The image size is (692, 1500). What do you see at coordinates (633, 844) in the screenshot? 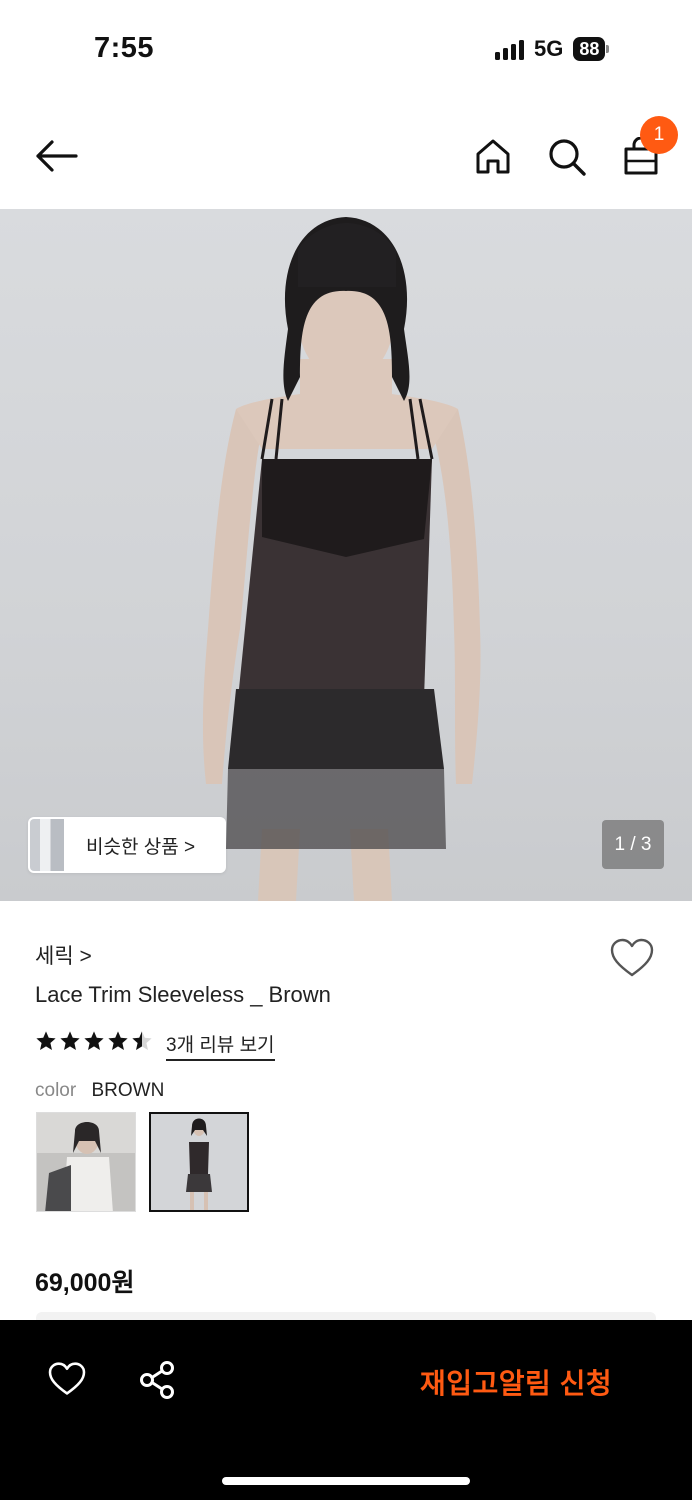
I see `image-counter: 1 / 3` at bounding box center [633, 844].